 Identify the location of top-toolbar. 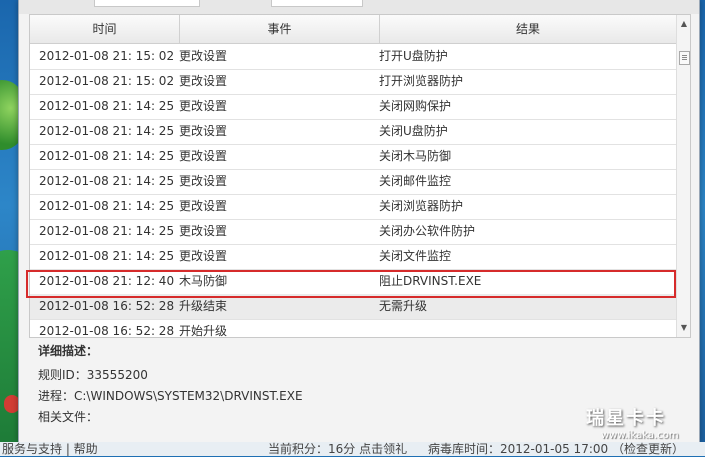
(359, 7).